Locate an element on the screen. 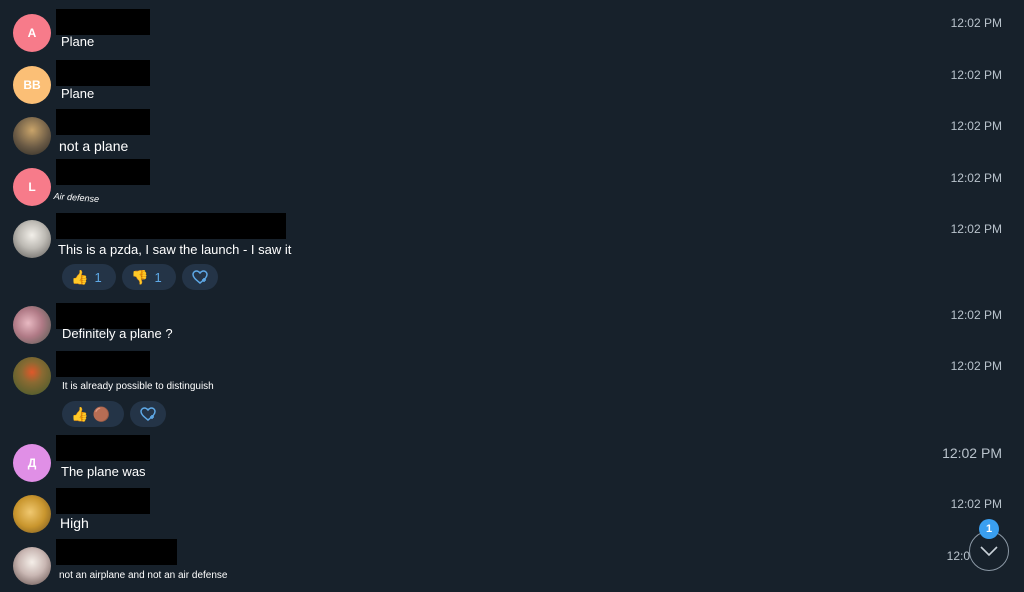 This screenshot has width=1024, height=592. message-text: not an airplane and not an air defense is located at coordinates (143, 575).